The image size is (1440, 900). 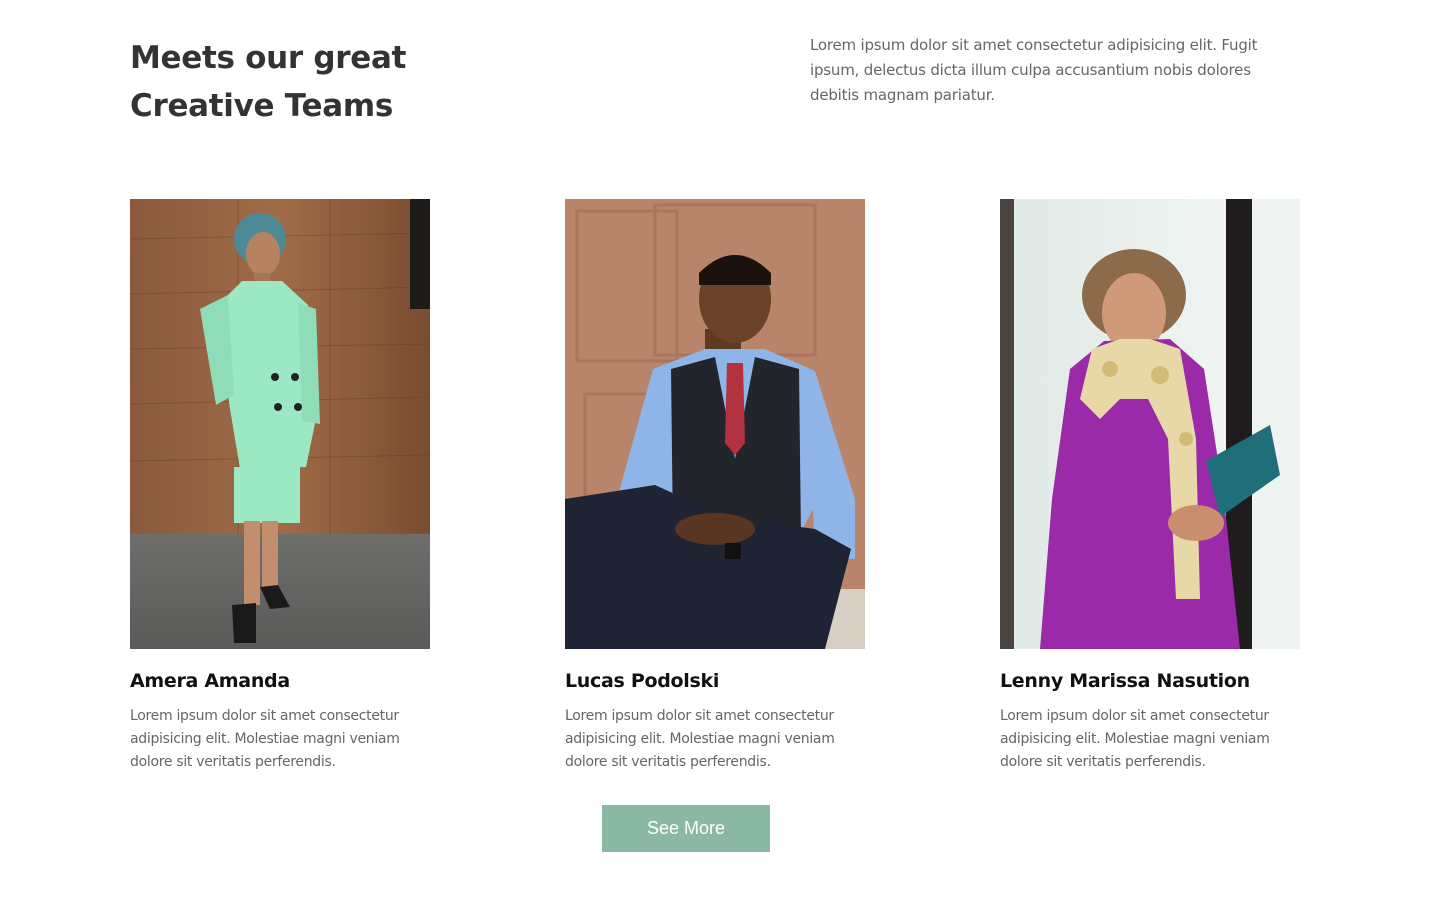 I want to click on team-member-name: Lenny Marissa Nasution, so click(x=1125, y=681).